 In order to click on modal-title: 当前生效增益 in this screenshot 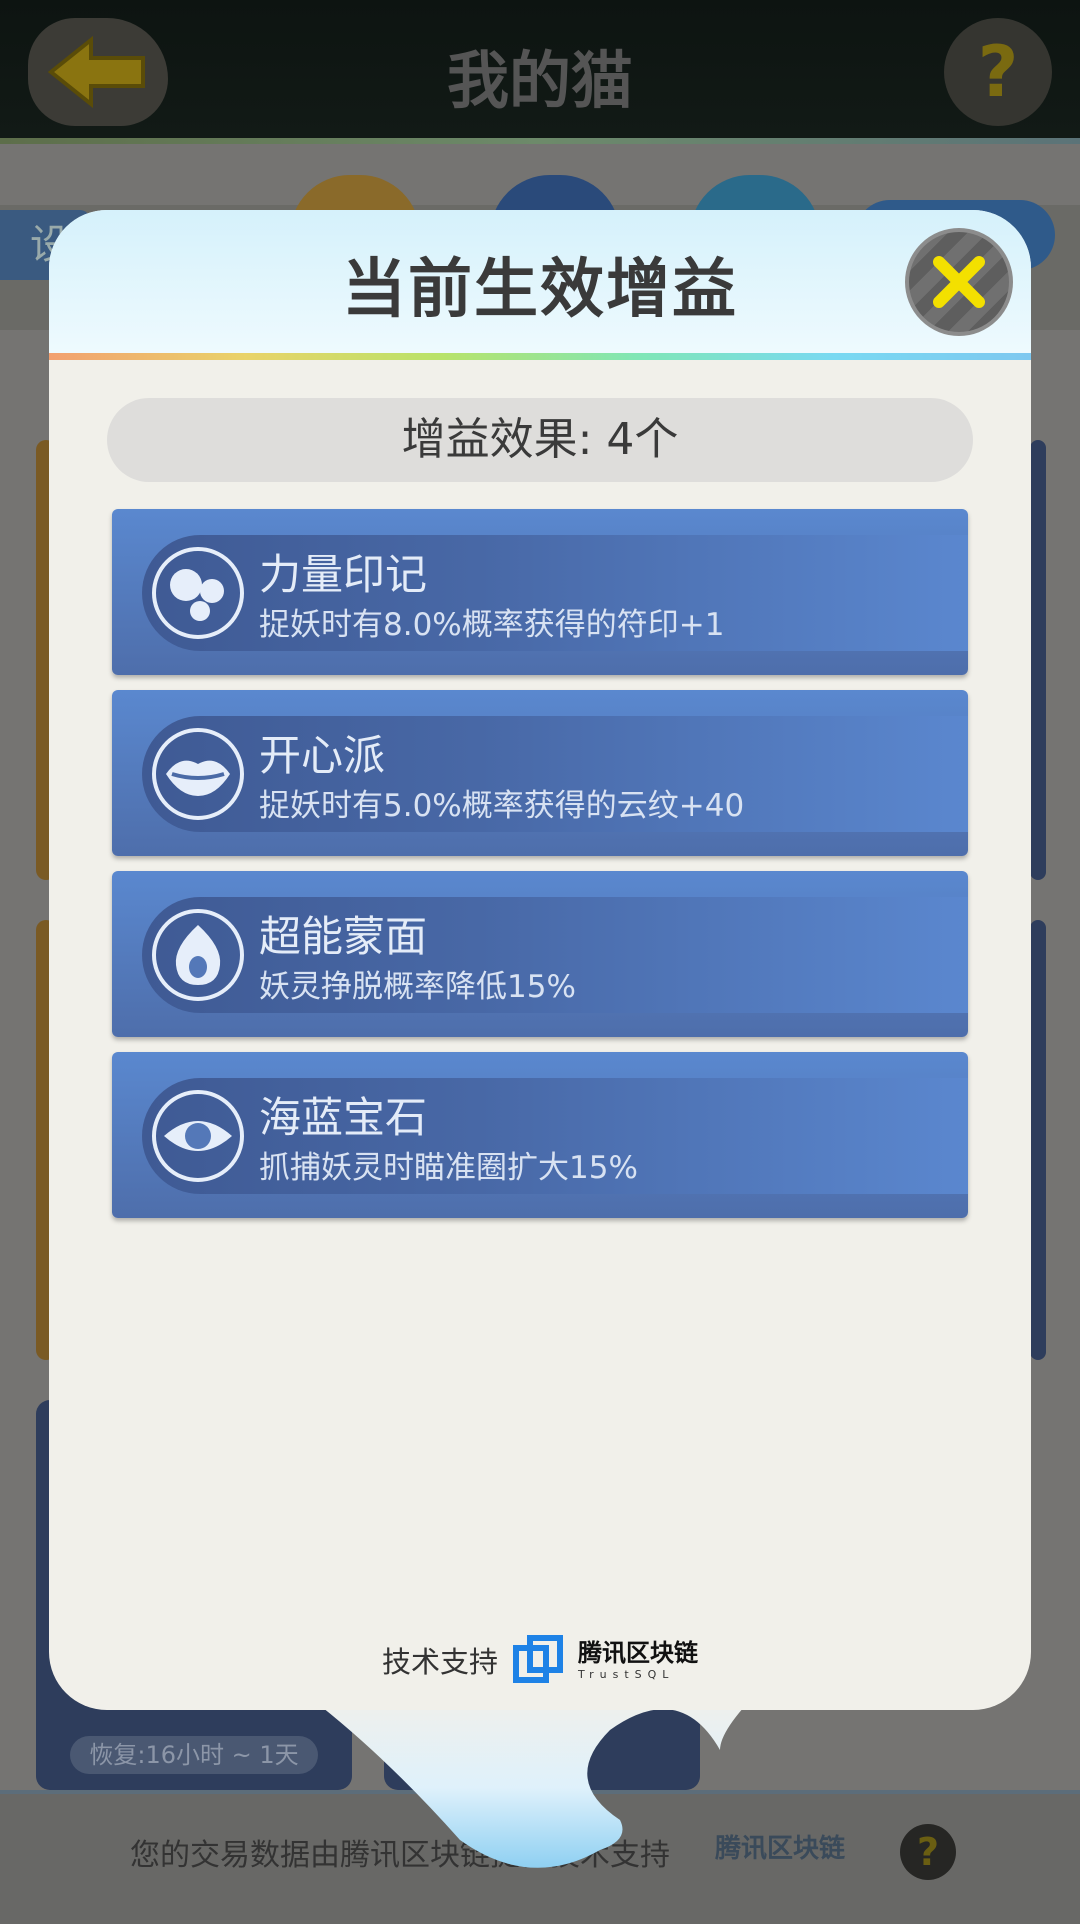, I will do `click(540, 290)`.